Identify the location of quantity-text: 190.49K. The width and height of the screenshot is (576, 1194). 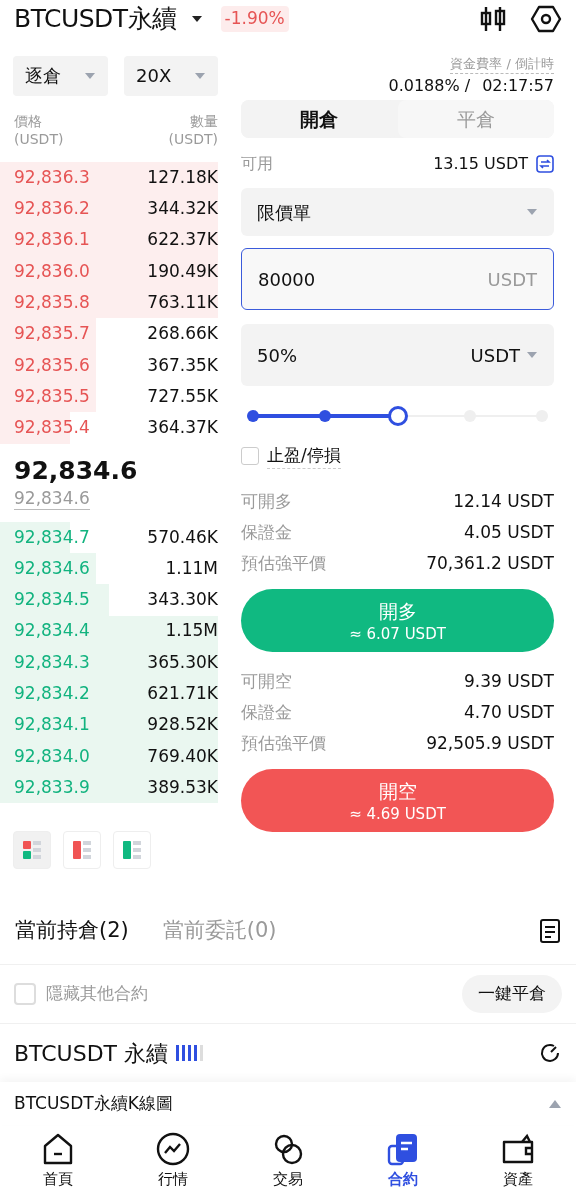
(182, 271).